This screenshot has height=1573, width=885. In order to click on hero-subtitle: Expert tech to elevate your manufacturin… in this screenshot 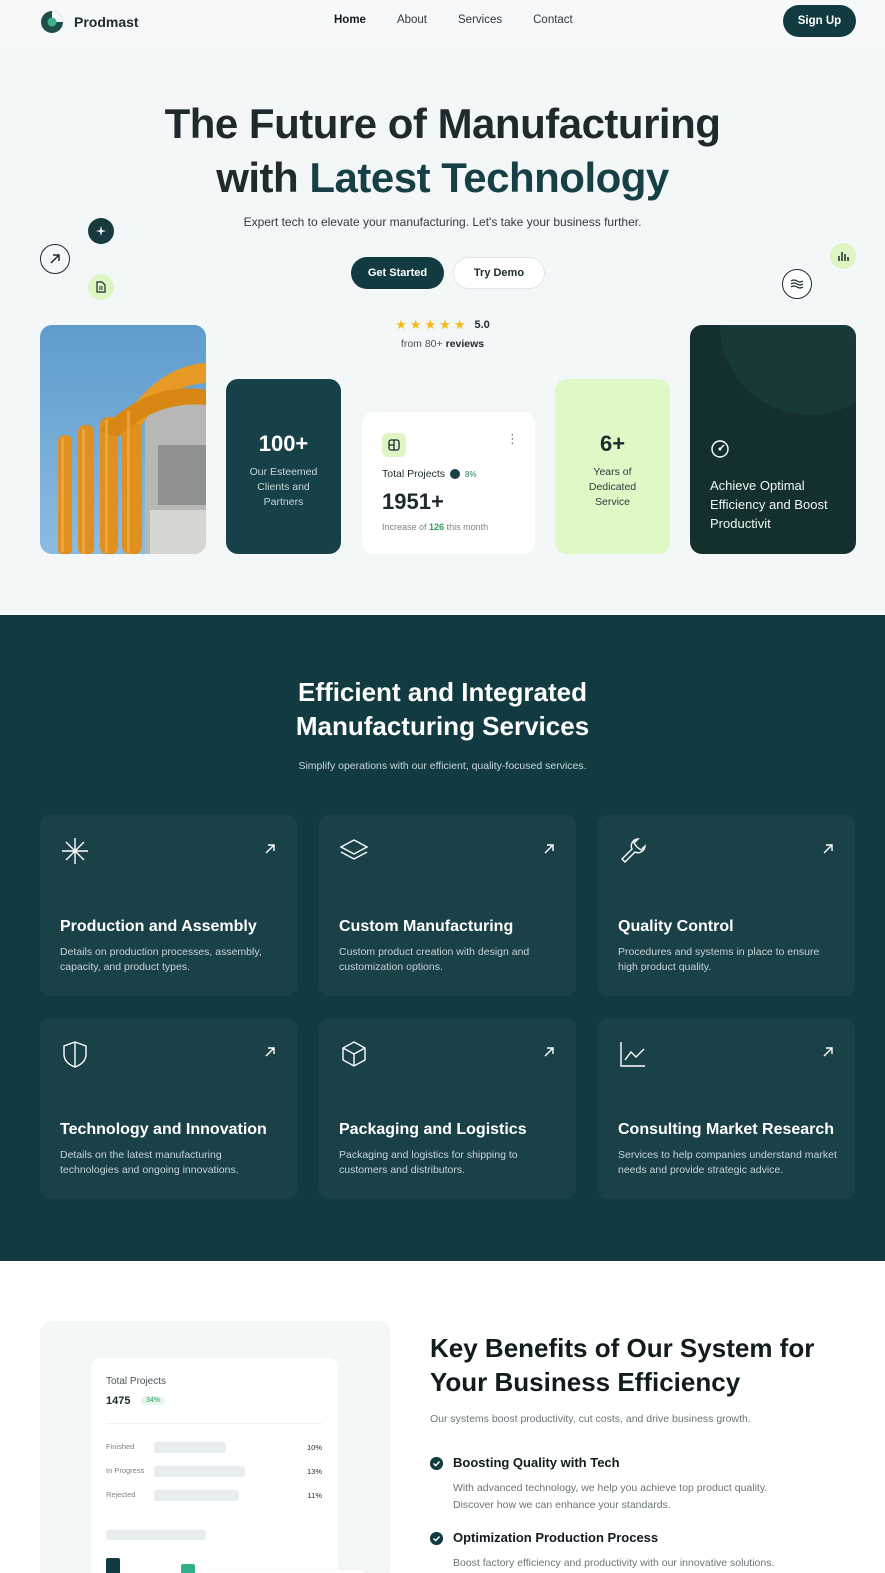, I will do `click(442, 222)`.